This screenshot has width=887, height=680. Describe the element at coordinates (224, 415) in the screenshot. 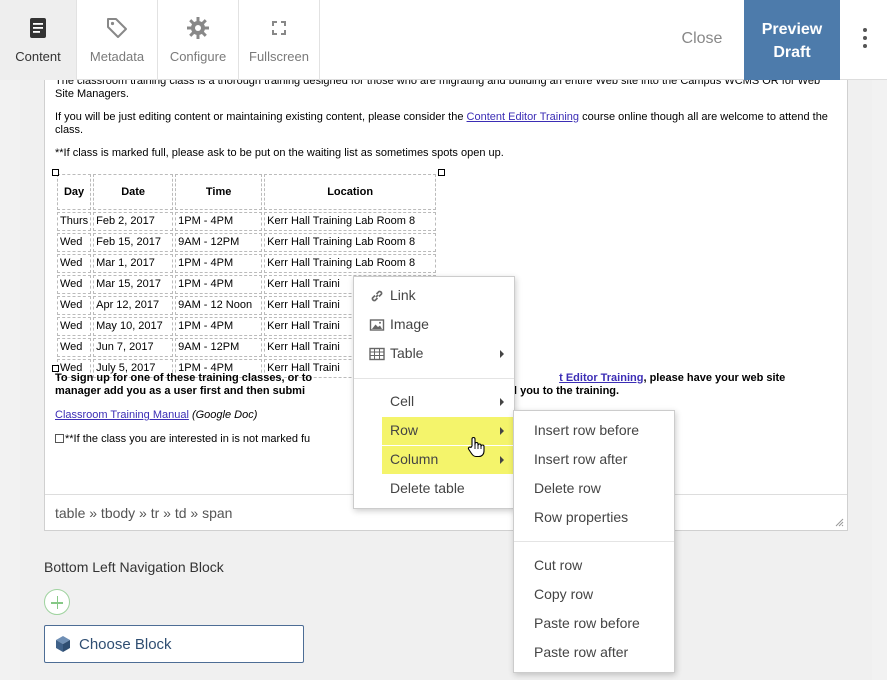

I see `manual-note: (Google Doc)` at that location.